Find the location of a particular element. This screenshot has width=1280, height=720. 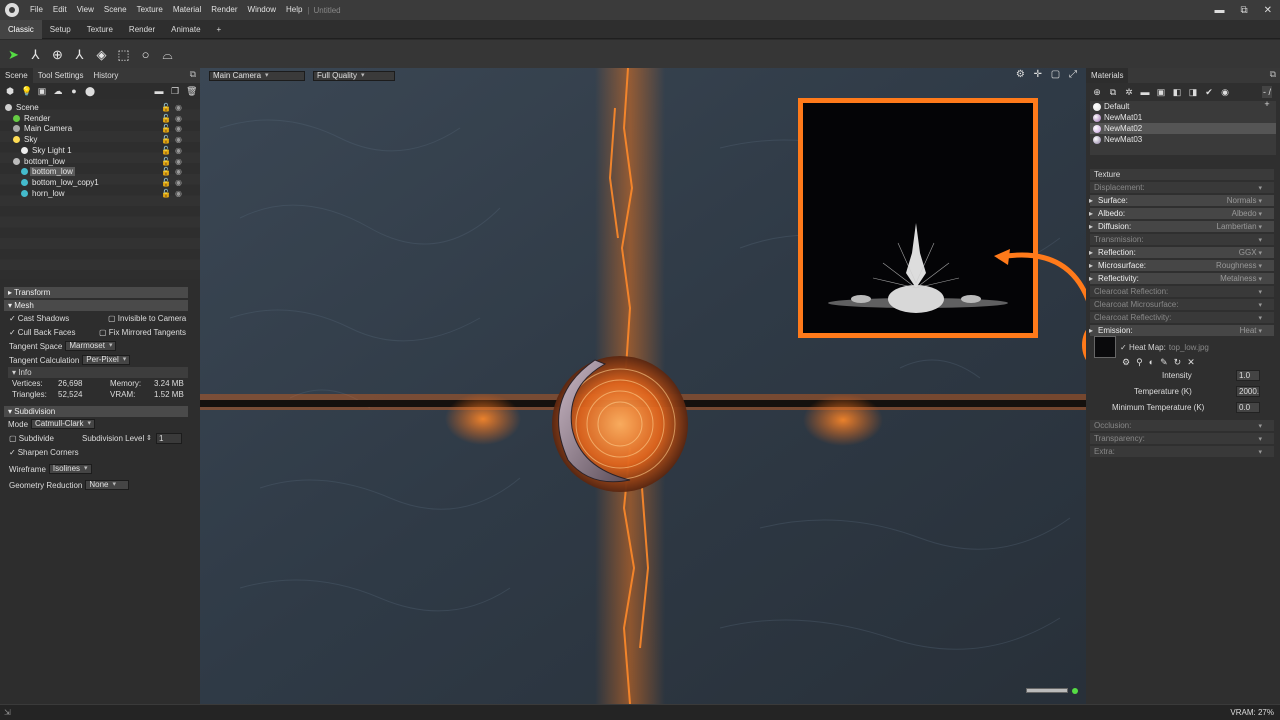

menu-edit: Edit is located at coordinates (60, 10).